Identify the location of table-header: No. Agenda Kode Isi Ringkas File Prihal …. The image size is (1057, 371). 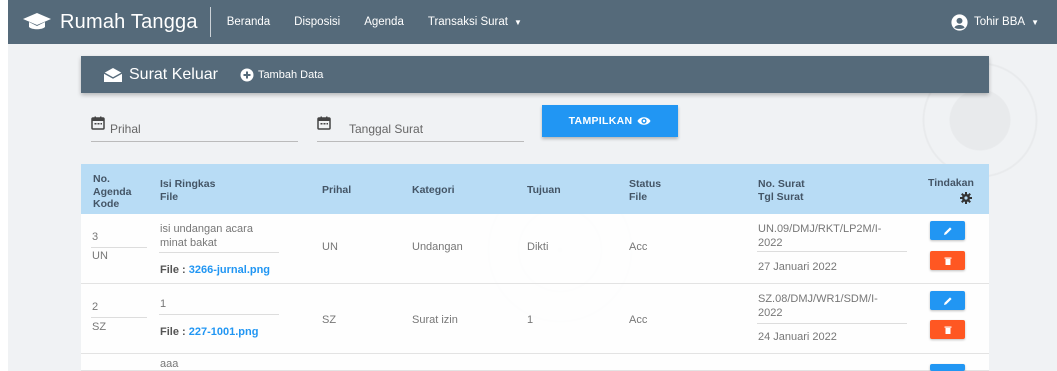
(535, 189).